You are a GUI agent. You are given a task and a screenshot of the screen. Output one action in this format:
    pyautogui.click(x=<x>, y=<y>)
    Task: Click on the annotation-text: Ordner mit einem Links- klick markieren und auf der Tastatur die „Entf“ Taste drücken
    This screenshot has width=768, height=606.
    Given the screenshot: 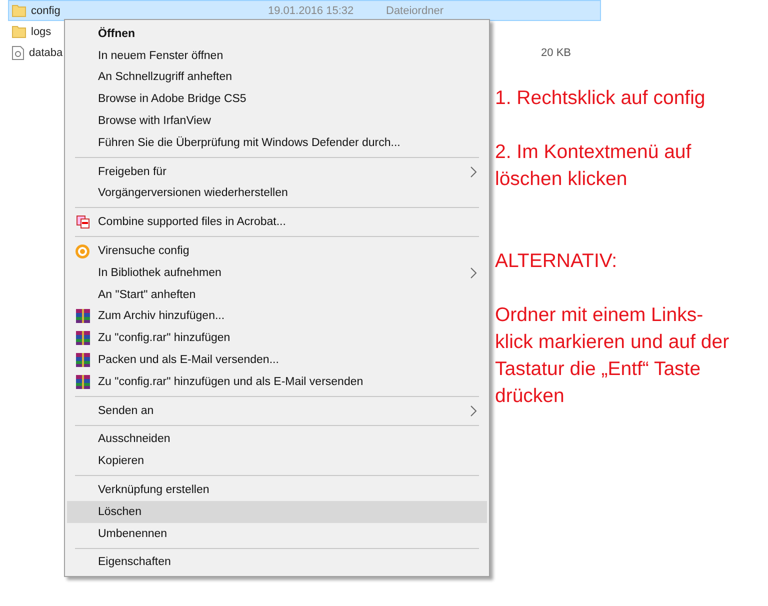 What is the action you would take?
    pyautogui.click(x=612, y=356)
    